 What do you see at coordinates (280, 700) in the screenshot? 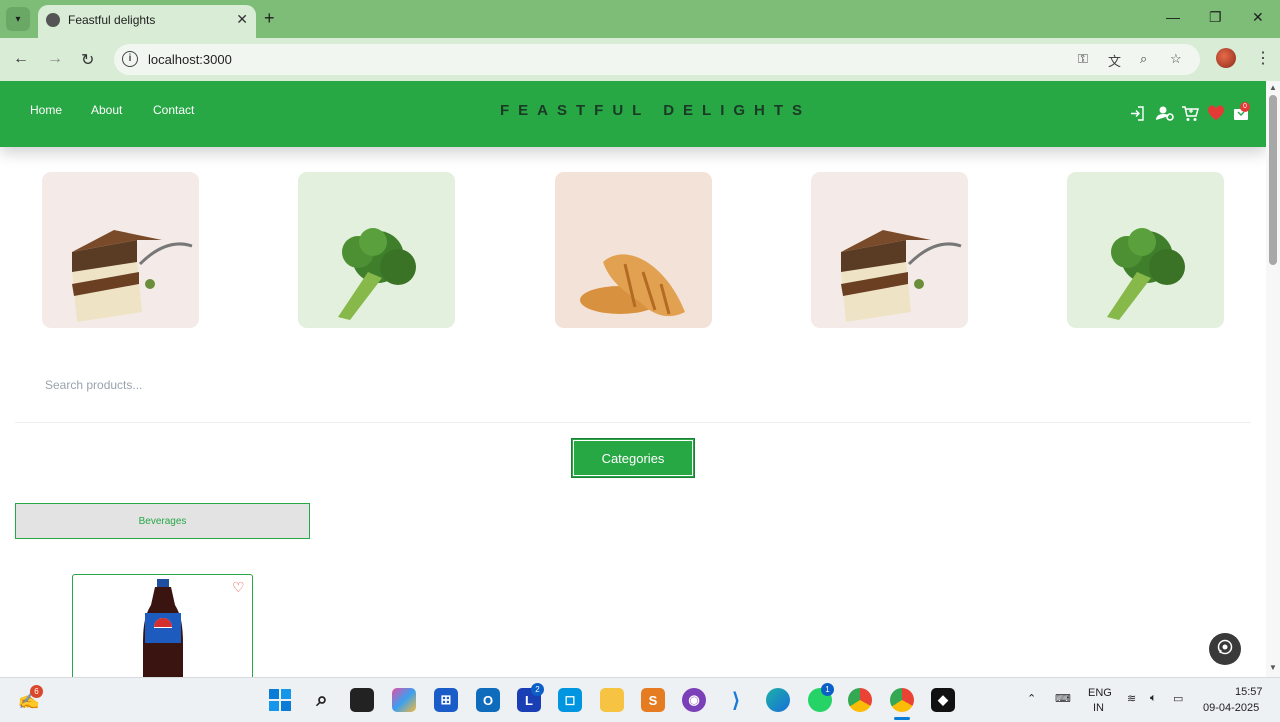
I see `windows-start-icon` at bounding box center [280, 700].